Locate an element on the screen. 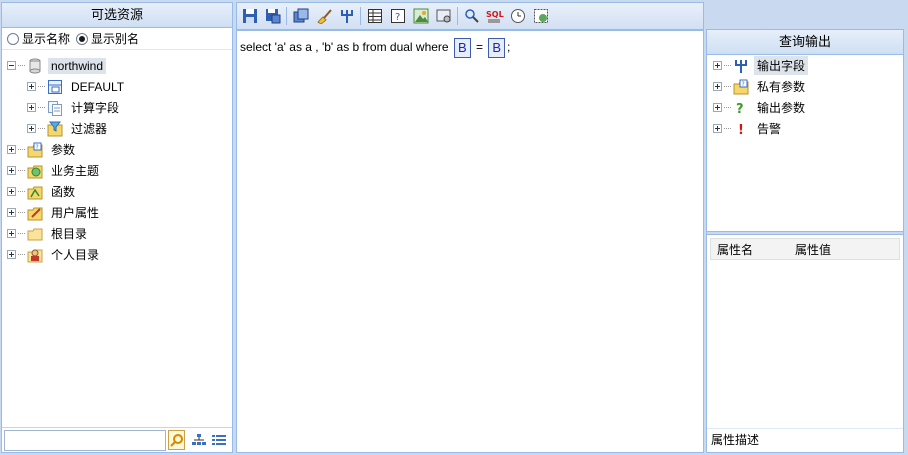 Image resolution: width=908 pixels, height=455 pixels. image-button is located at coordinates (420, 16).